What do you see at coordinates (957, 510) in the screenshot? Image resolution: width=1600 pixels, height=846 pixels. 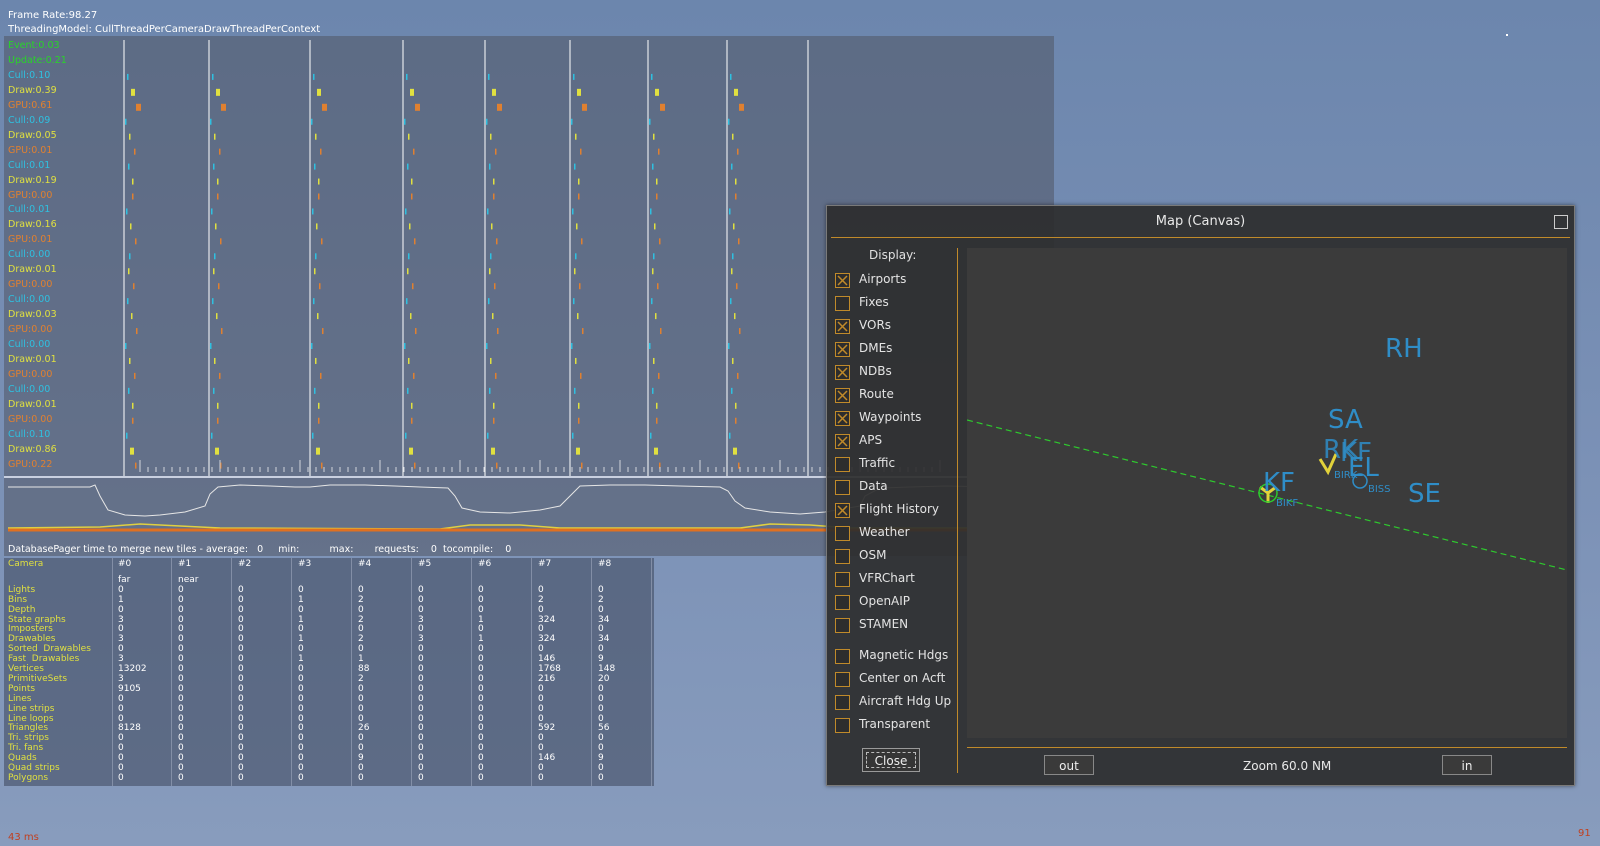 I see `panel-divider` at bounding box center [957, 510].